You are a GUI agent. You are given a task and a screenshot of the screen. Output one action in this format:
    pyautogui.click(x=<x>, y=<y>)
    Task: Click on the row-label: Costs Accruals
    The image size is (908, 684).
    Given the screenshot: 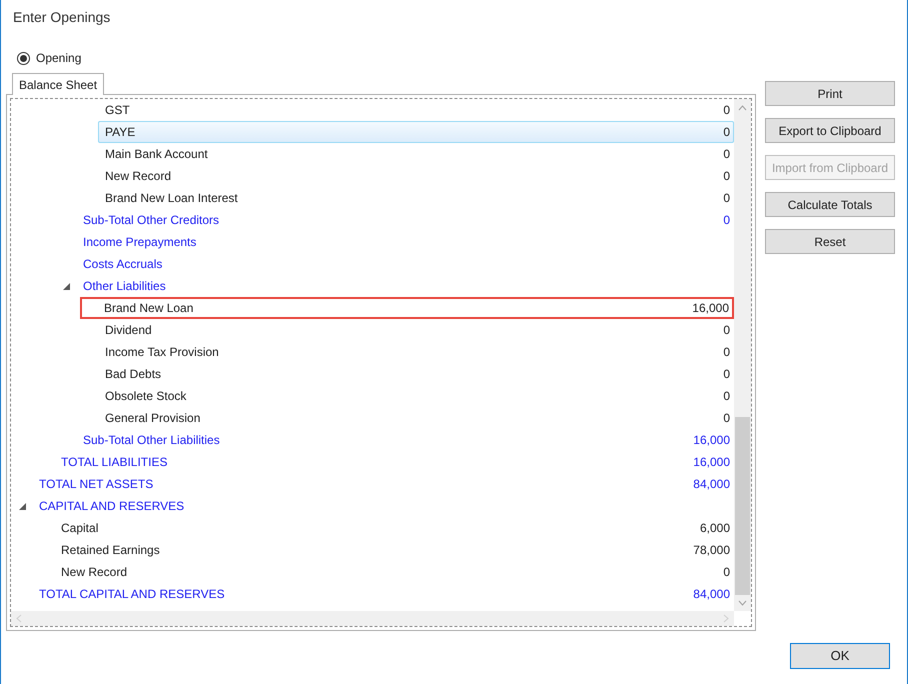 What is the action you would take?
    pyautogui.click(x=122, y=264)
    